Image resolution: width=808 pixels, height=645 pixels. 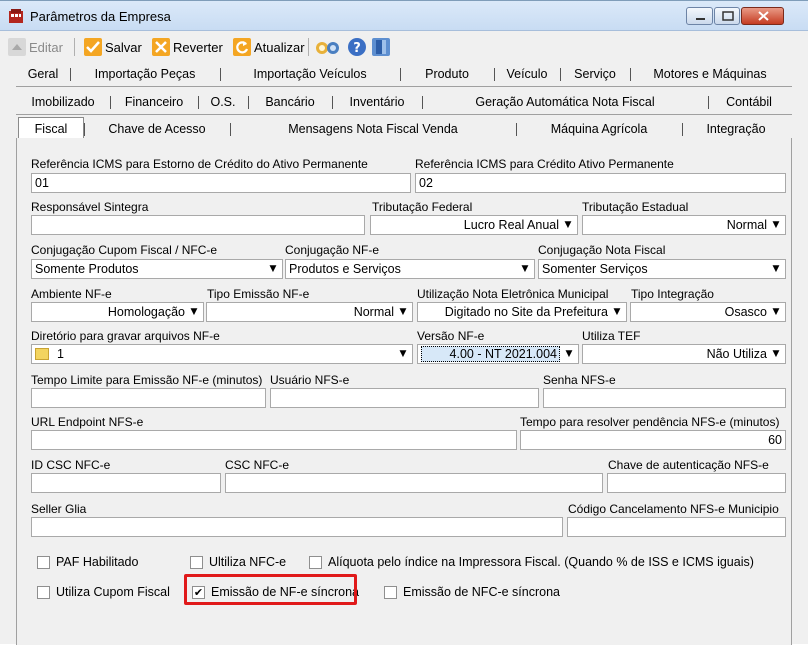 What do you see at coordinates (736, 129) in the screenshot?
I see `tab-integracao: Integração` at bounding box center [736, 129].